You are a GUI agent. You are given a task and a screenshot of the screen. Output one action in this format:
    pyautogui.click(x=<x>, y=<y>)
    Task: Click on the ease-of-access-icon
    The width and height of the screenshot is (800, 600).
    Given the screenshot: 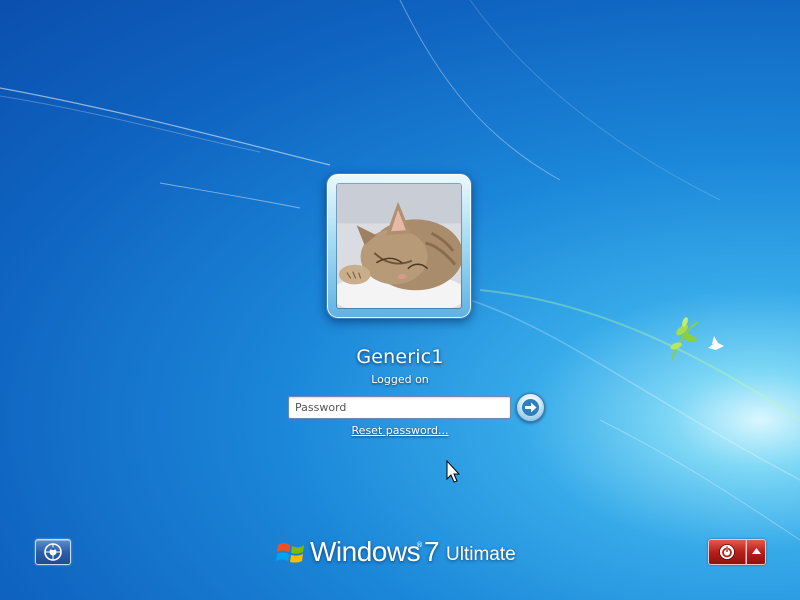 What is the action you would take?
    pyautogui.click(x=53, y=552)
    